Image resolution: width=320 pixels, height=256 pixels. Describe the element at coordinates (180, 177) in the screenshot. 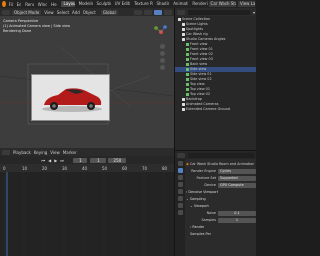

I see `output-tab-icon` at that location.